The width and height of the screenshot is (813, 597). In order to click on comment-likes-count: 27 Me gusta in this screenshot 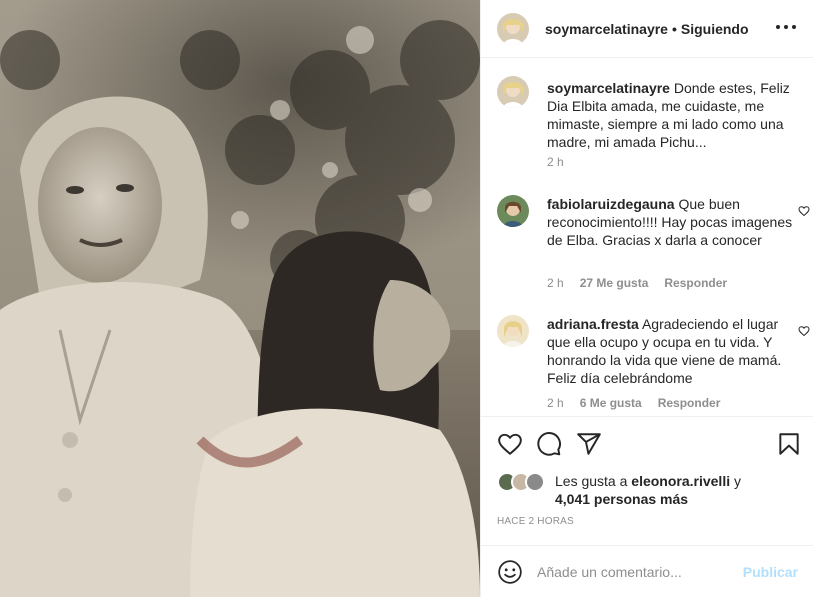, I will do `click(614, 283)`.